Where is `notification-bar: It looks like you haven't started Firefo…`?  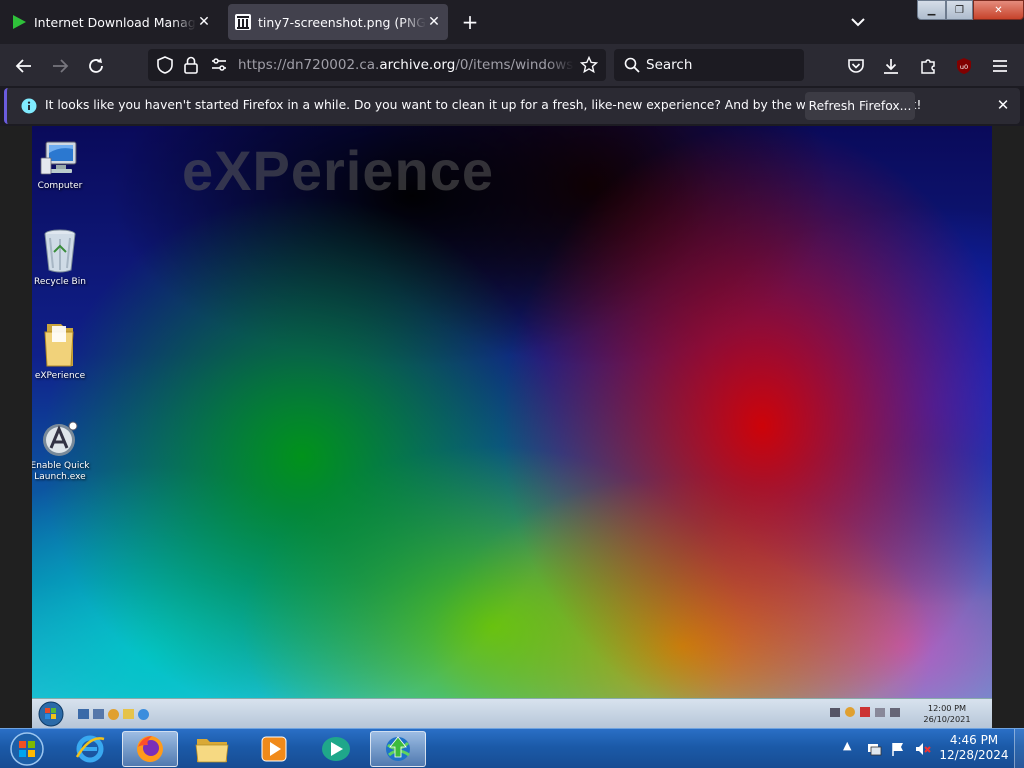 notification-bar: It looks like you haven't started Firefo… is located at coordinates (512, 106).